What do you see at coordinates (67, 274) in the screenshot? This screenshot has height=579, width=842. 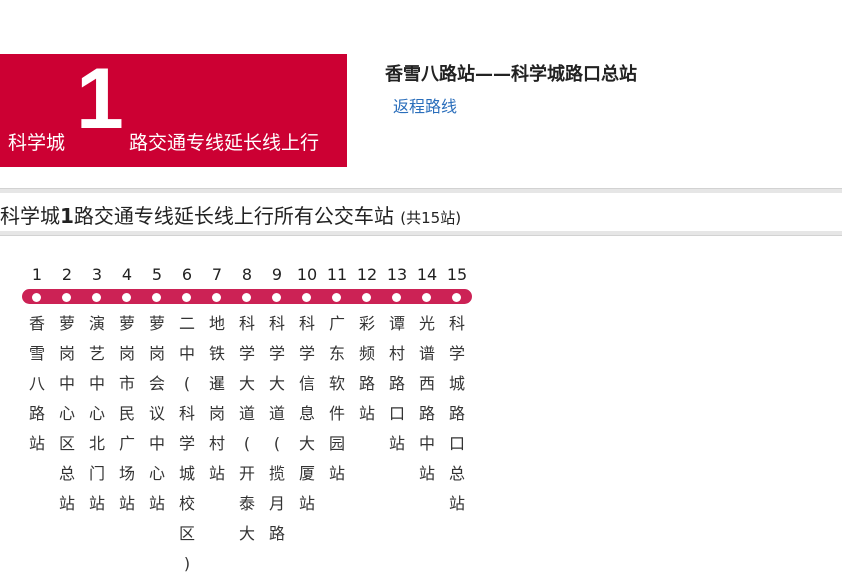 I see `station-number: 2` at bounding box center [67, 274].